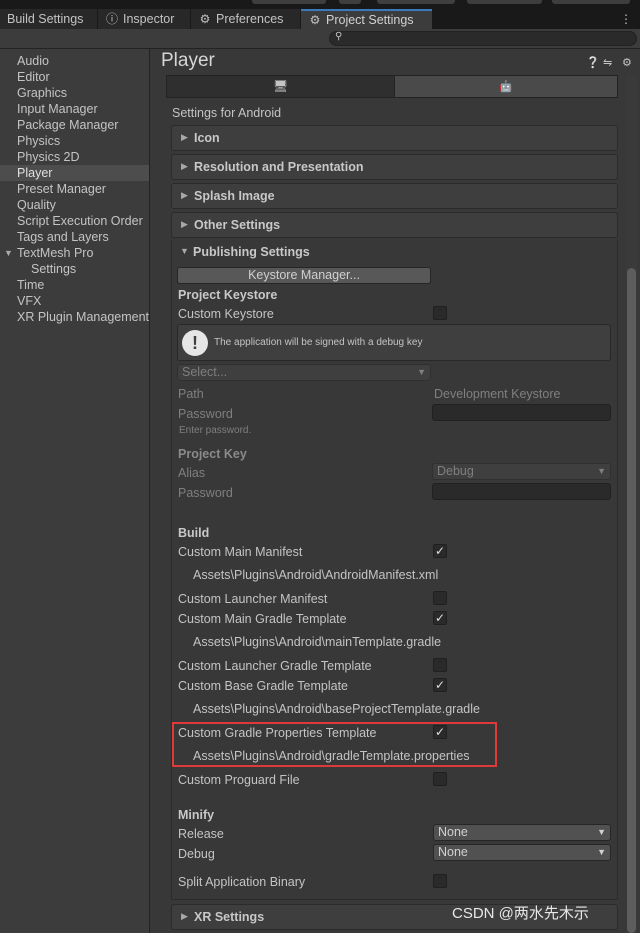 Image resolution: width=640 pixels, height=933 pixels. What do you see at coordinates (54, 269) in the screenshot?
I see `sidebar-item-label: Settings` at bounding box center [54, 269].